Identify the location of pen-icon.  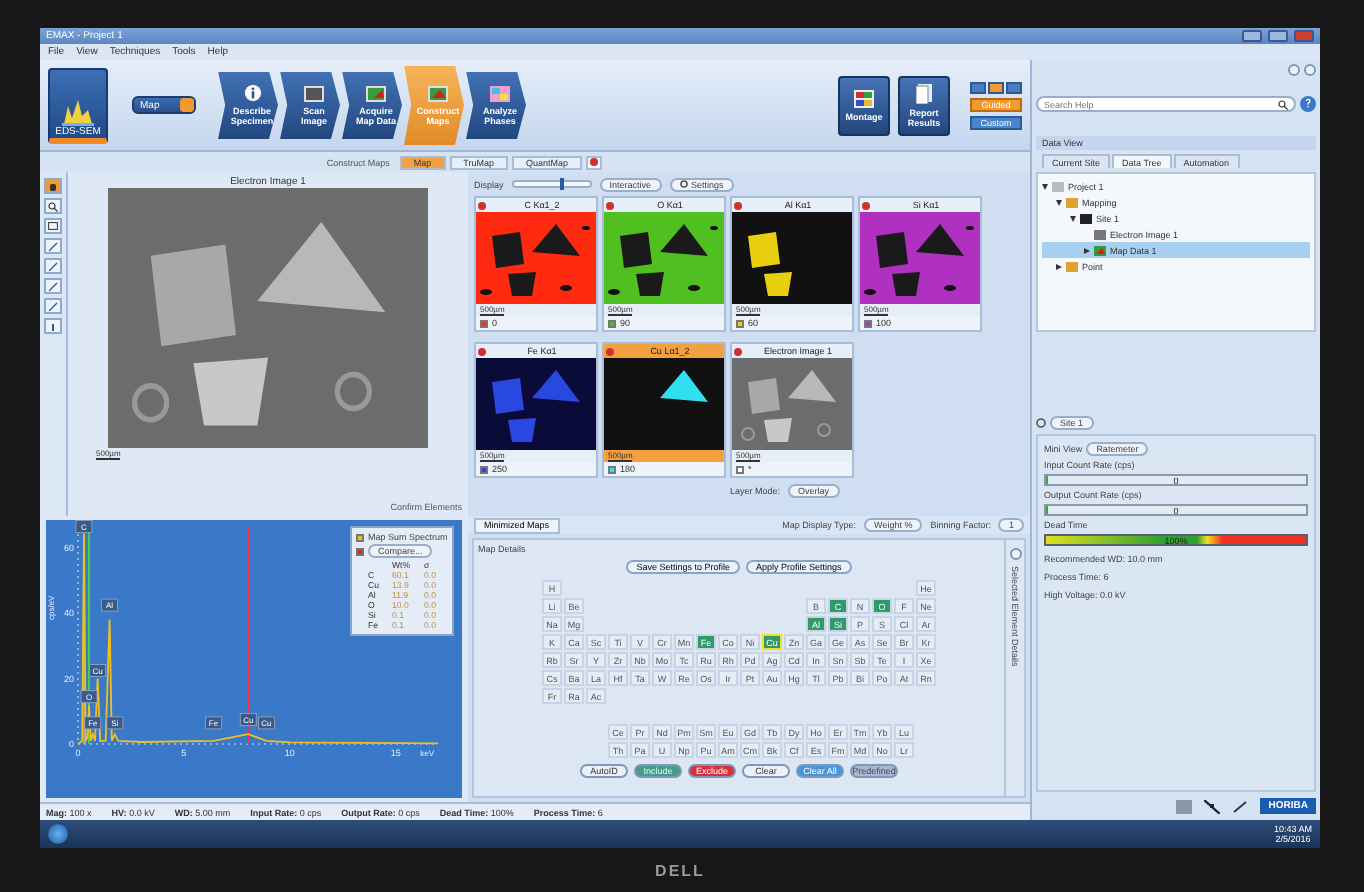
(1240, 806).